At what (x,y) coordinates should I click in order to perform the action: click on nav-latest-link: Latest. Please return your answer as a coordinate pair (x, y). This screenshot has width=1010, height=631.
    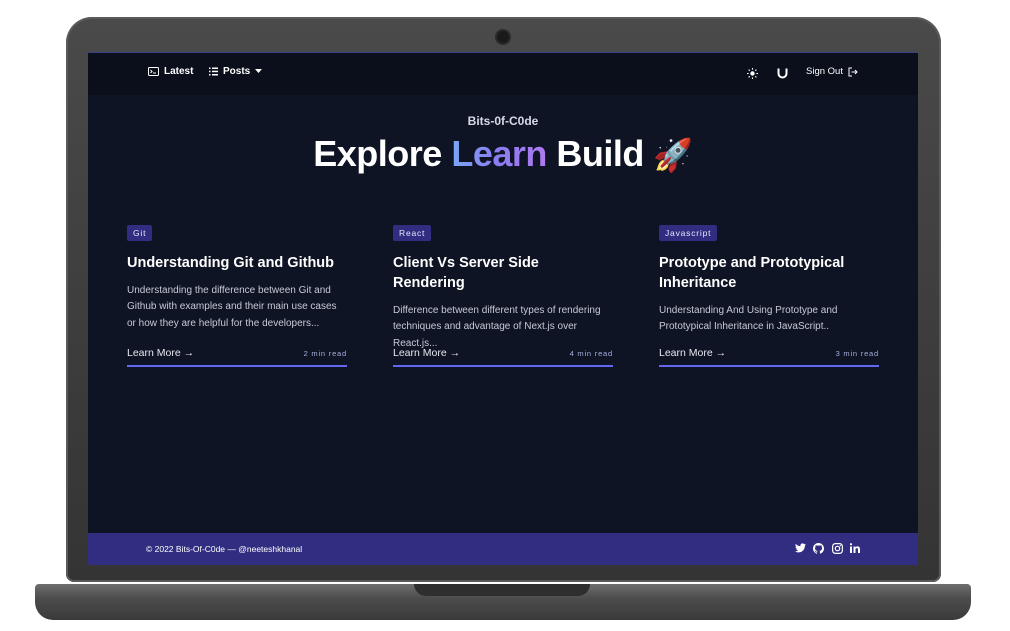
    Looking at the image, I should click on (170, 71).